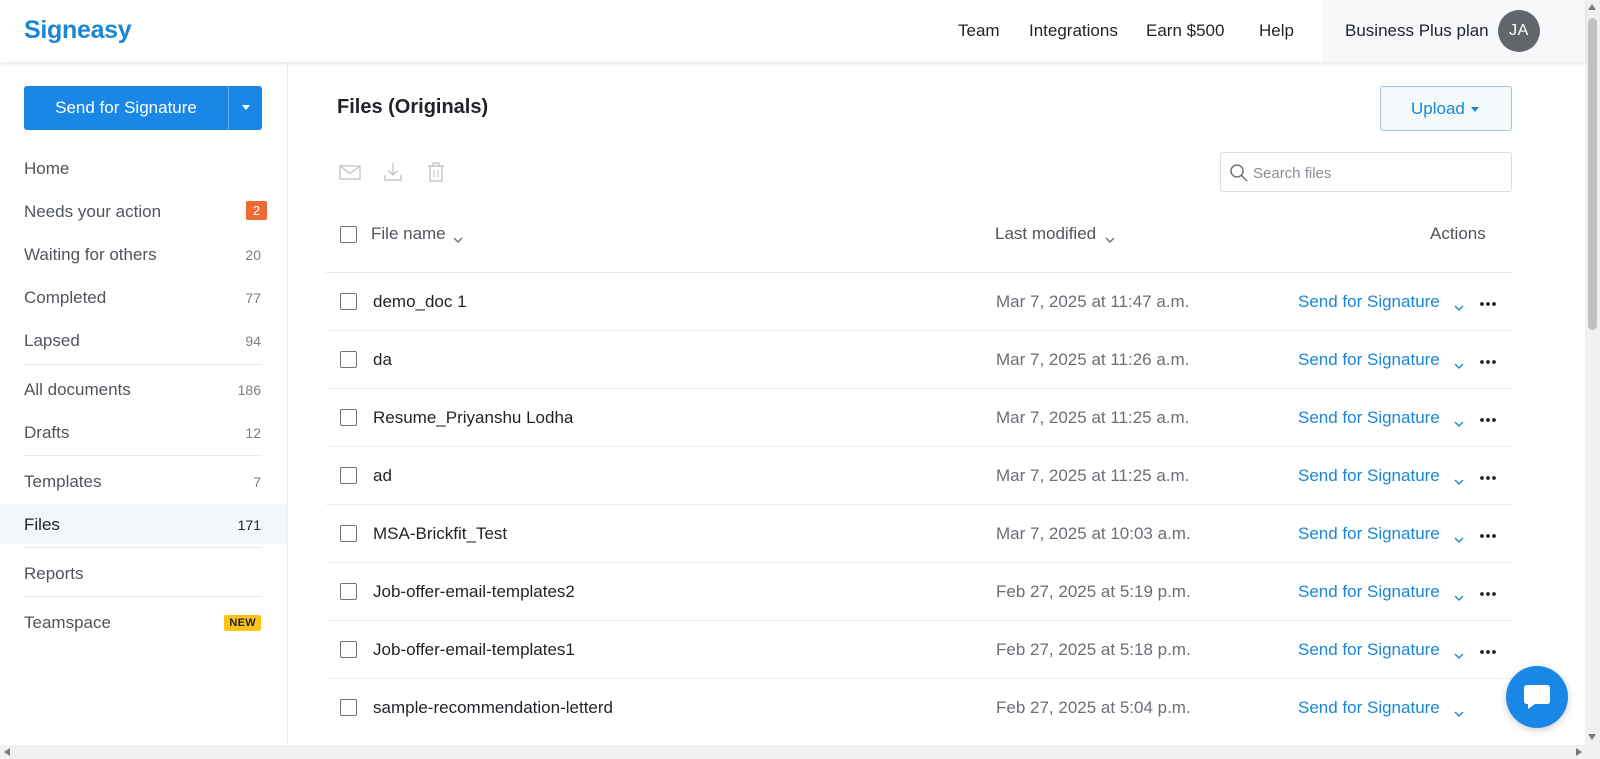 The height and width of the screenshot is (759, 1600). I want to click on horizontal-scrollbar, so click(800, 752).